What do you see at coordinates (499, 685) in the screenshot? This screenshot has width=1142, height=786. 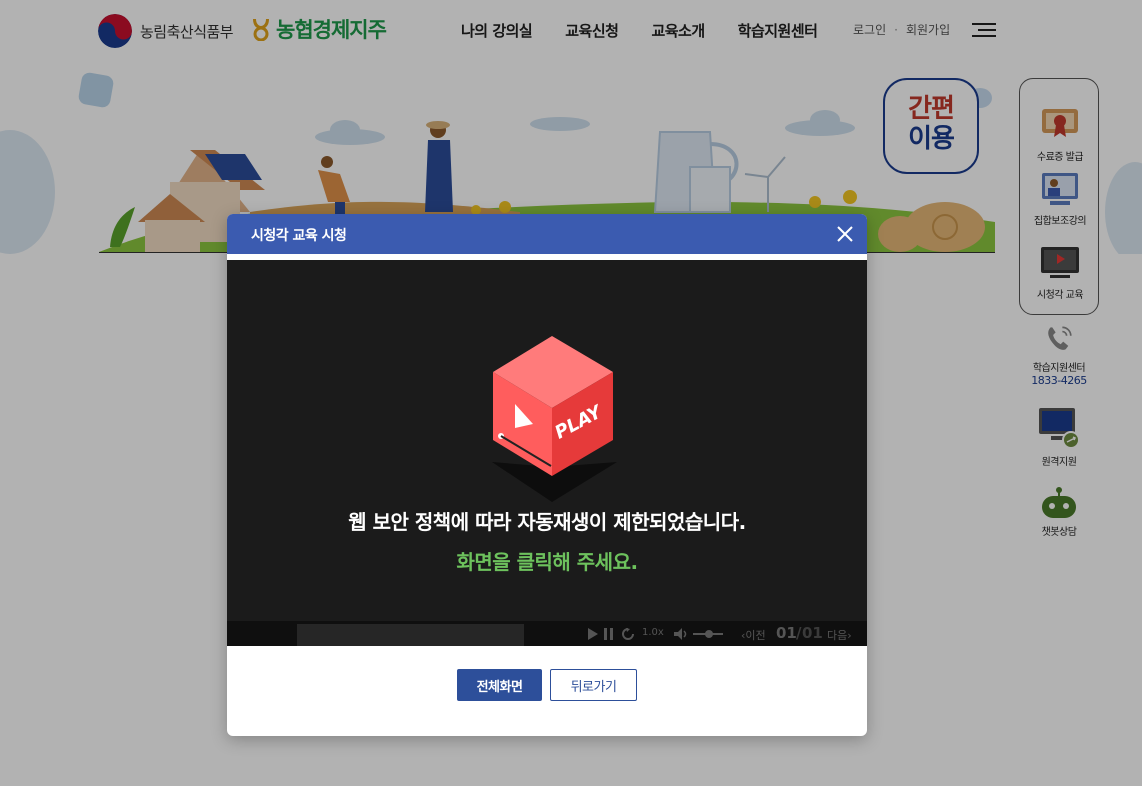 I see `fullscreen-button: 전체화면` at bounding box center [499, 685].